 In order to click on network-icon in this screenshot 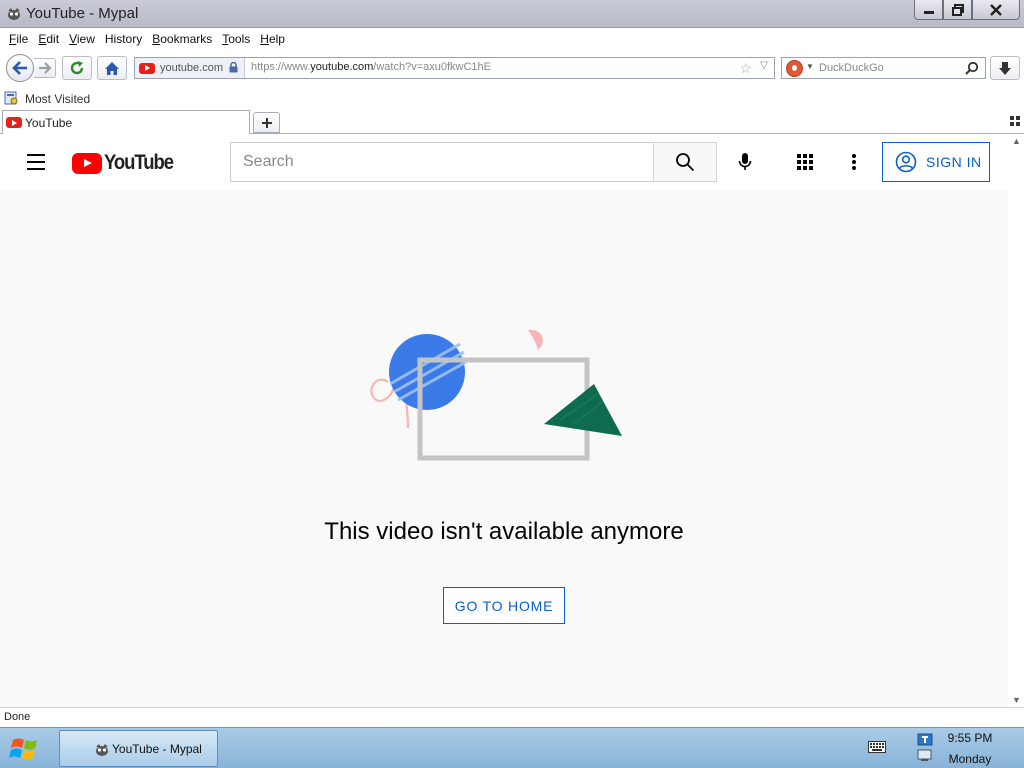, I will do `click(925, 748)`.